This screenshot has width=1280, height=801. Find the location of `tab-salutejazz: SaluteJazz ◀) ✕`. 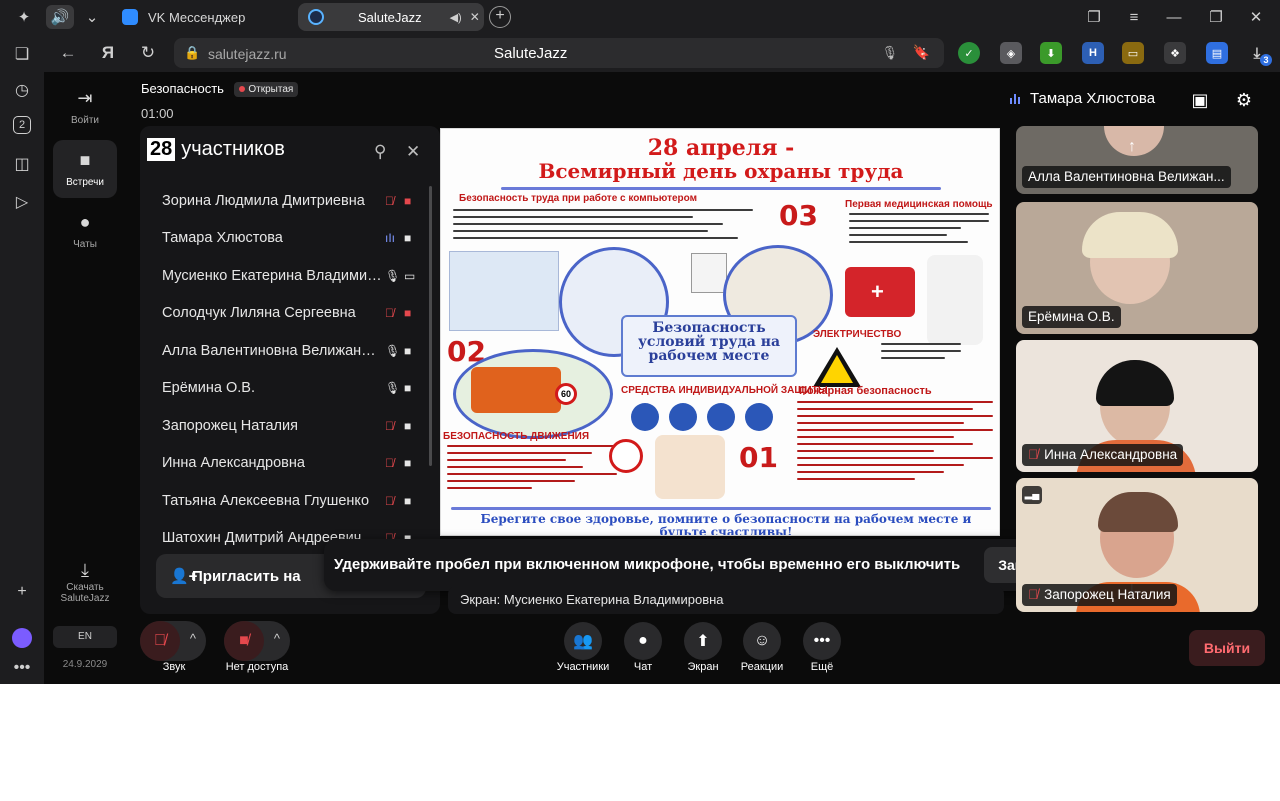

tab-salutejazz: SaluteJazz ◀) ✕ is located at coordinates (391, 17).